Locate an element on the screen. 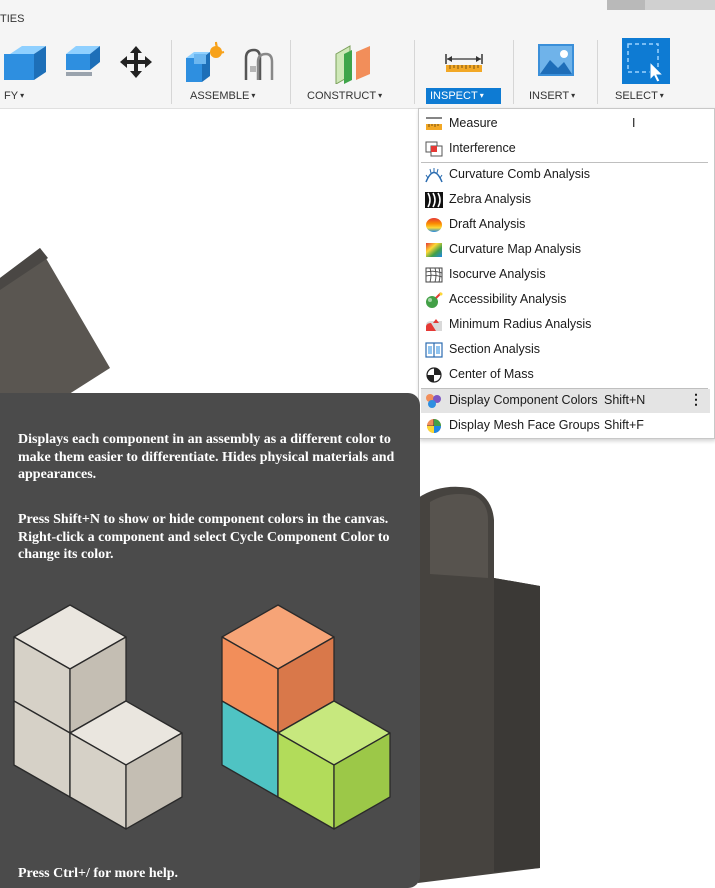 The width and height of the screenshot is (715, 888). assemble-label: ASSEMBLE is located at coordinates (220, 96).